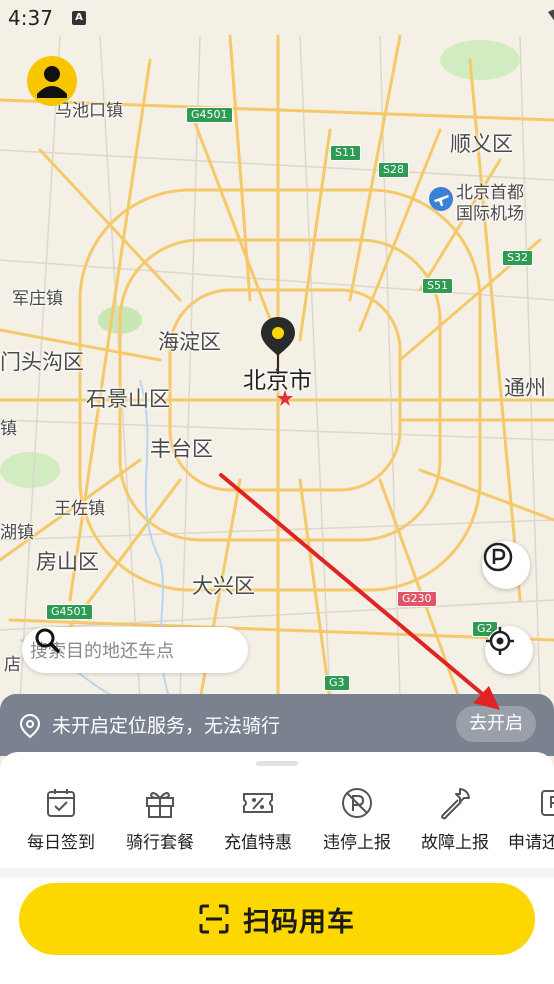 The width and height of the screenshot is (554, 984). What do you see at coordinates (79, 509) in the screenshot?
I see `district-label: 王佐镇` at bounding box center [79, 509].